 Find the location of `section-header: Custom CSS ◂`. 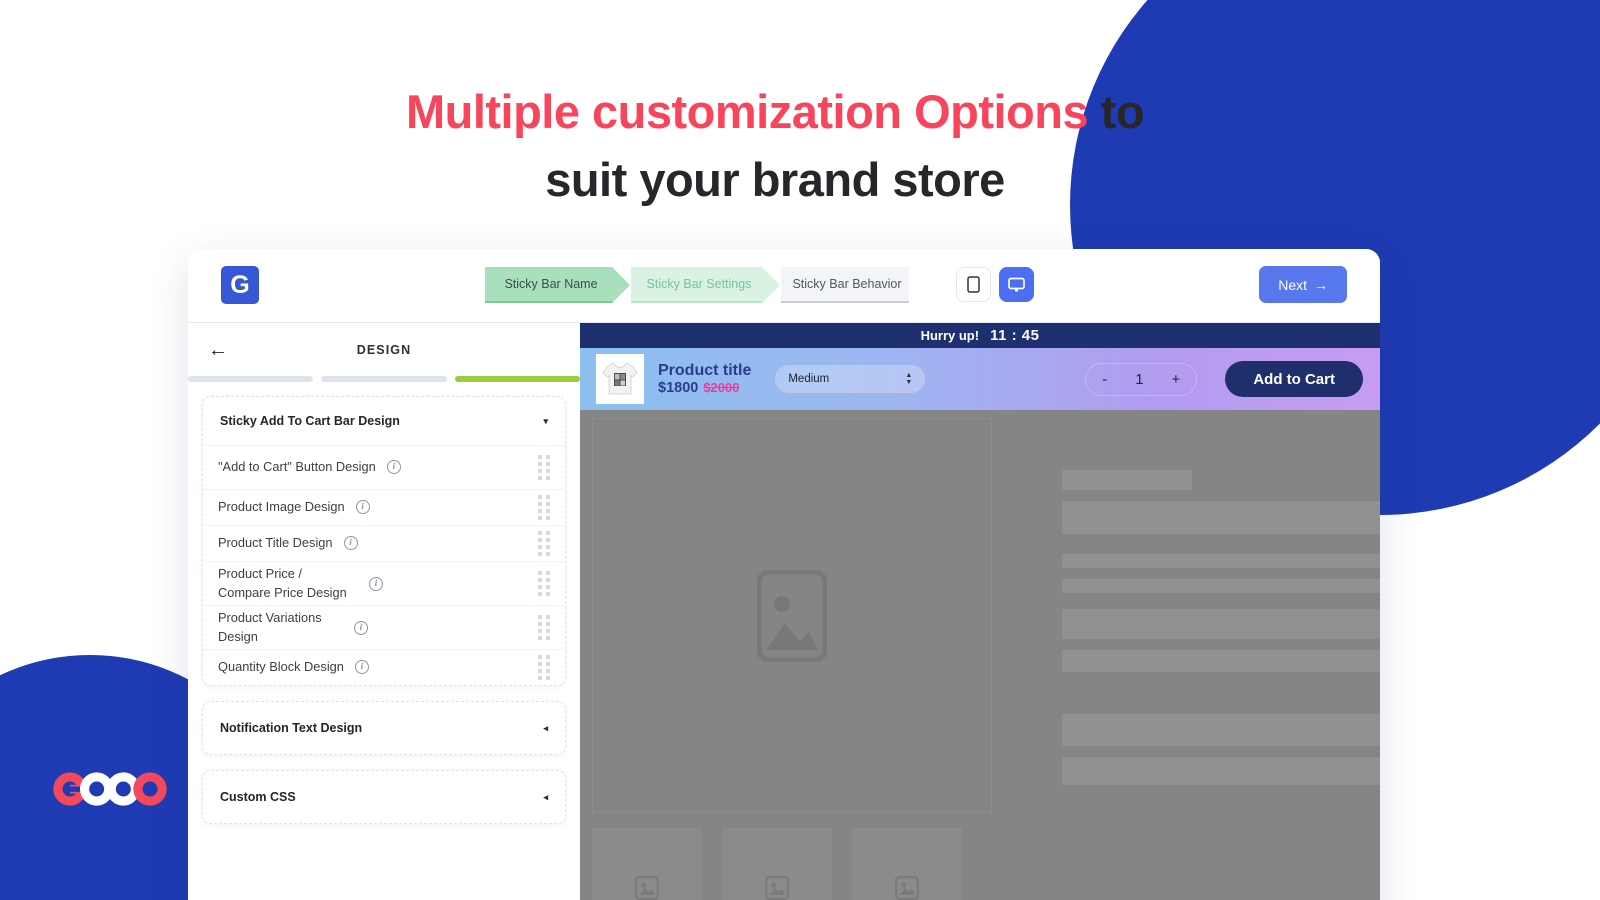

section-header: Custom CSS ◂ is located at coordinates (384, 797).